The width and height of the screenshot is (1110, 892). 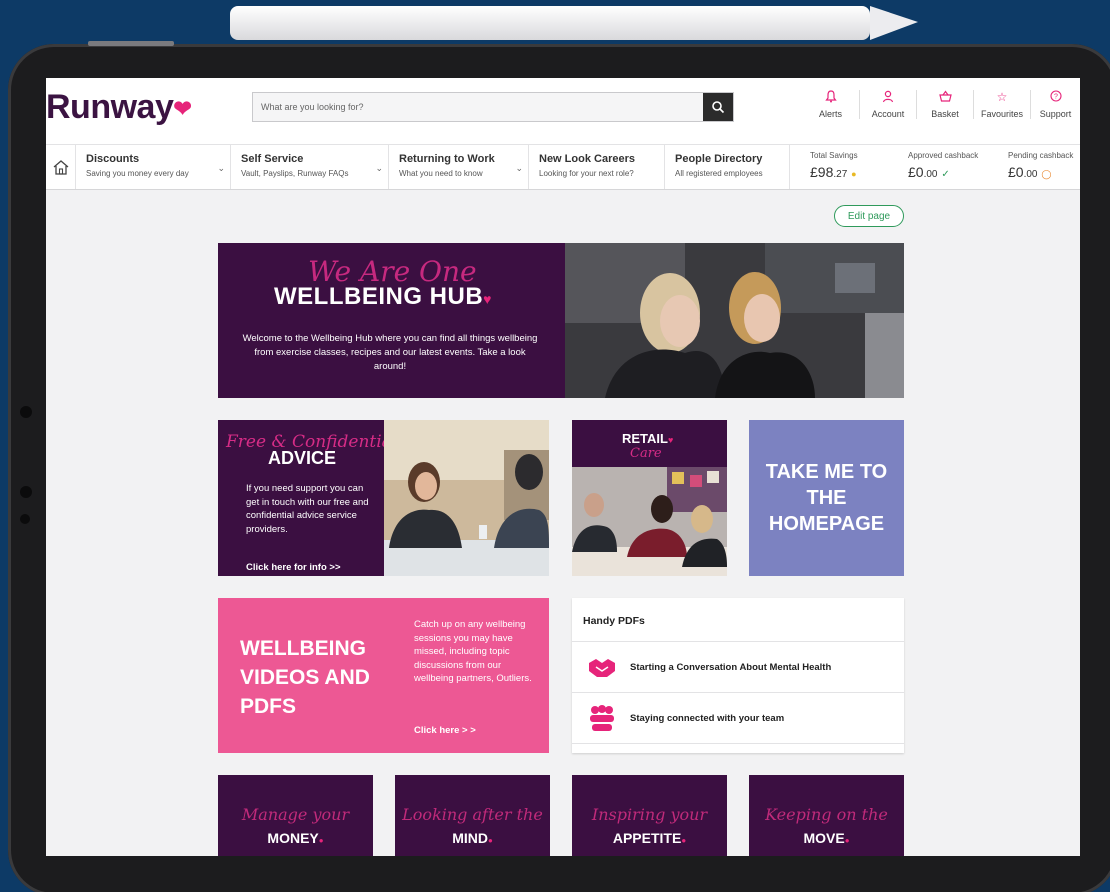 I want to click on homepage-tile: TAKE ME TO THE HOMEPAGE, so click(x=826, y=498).